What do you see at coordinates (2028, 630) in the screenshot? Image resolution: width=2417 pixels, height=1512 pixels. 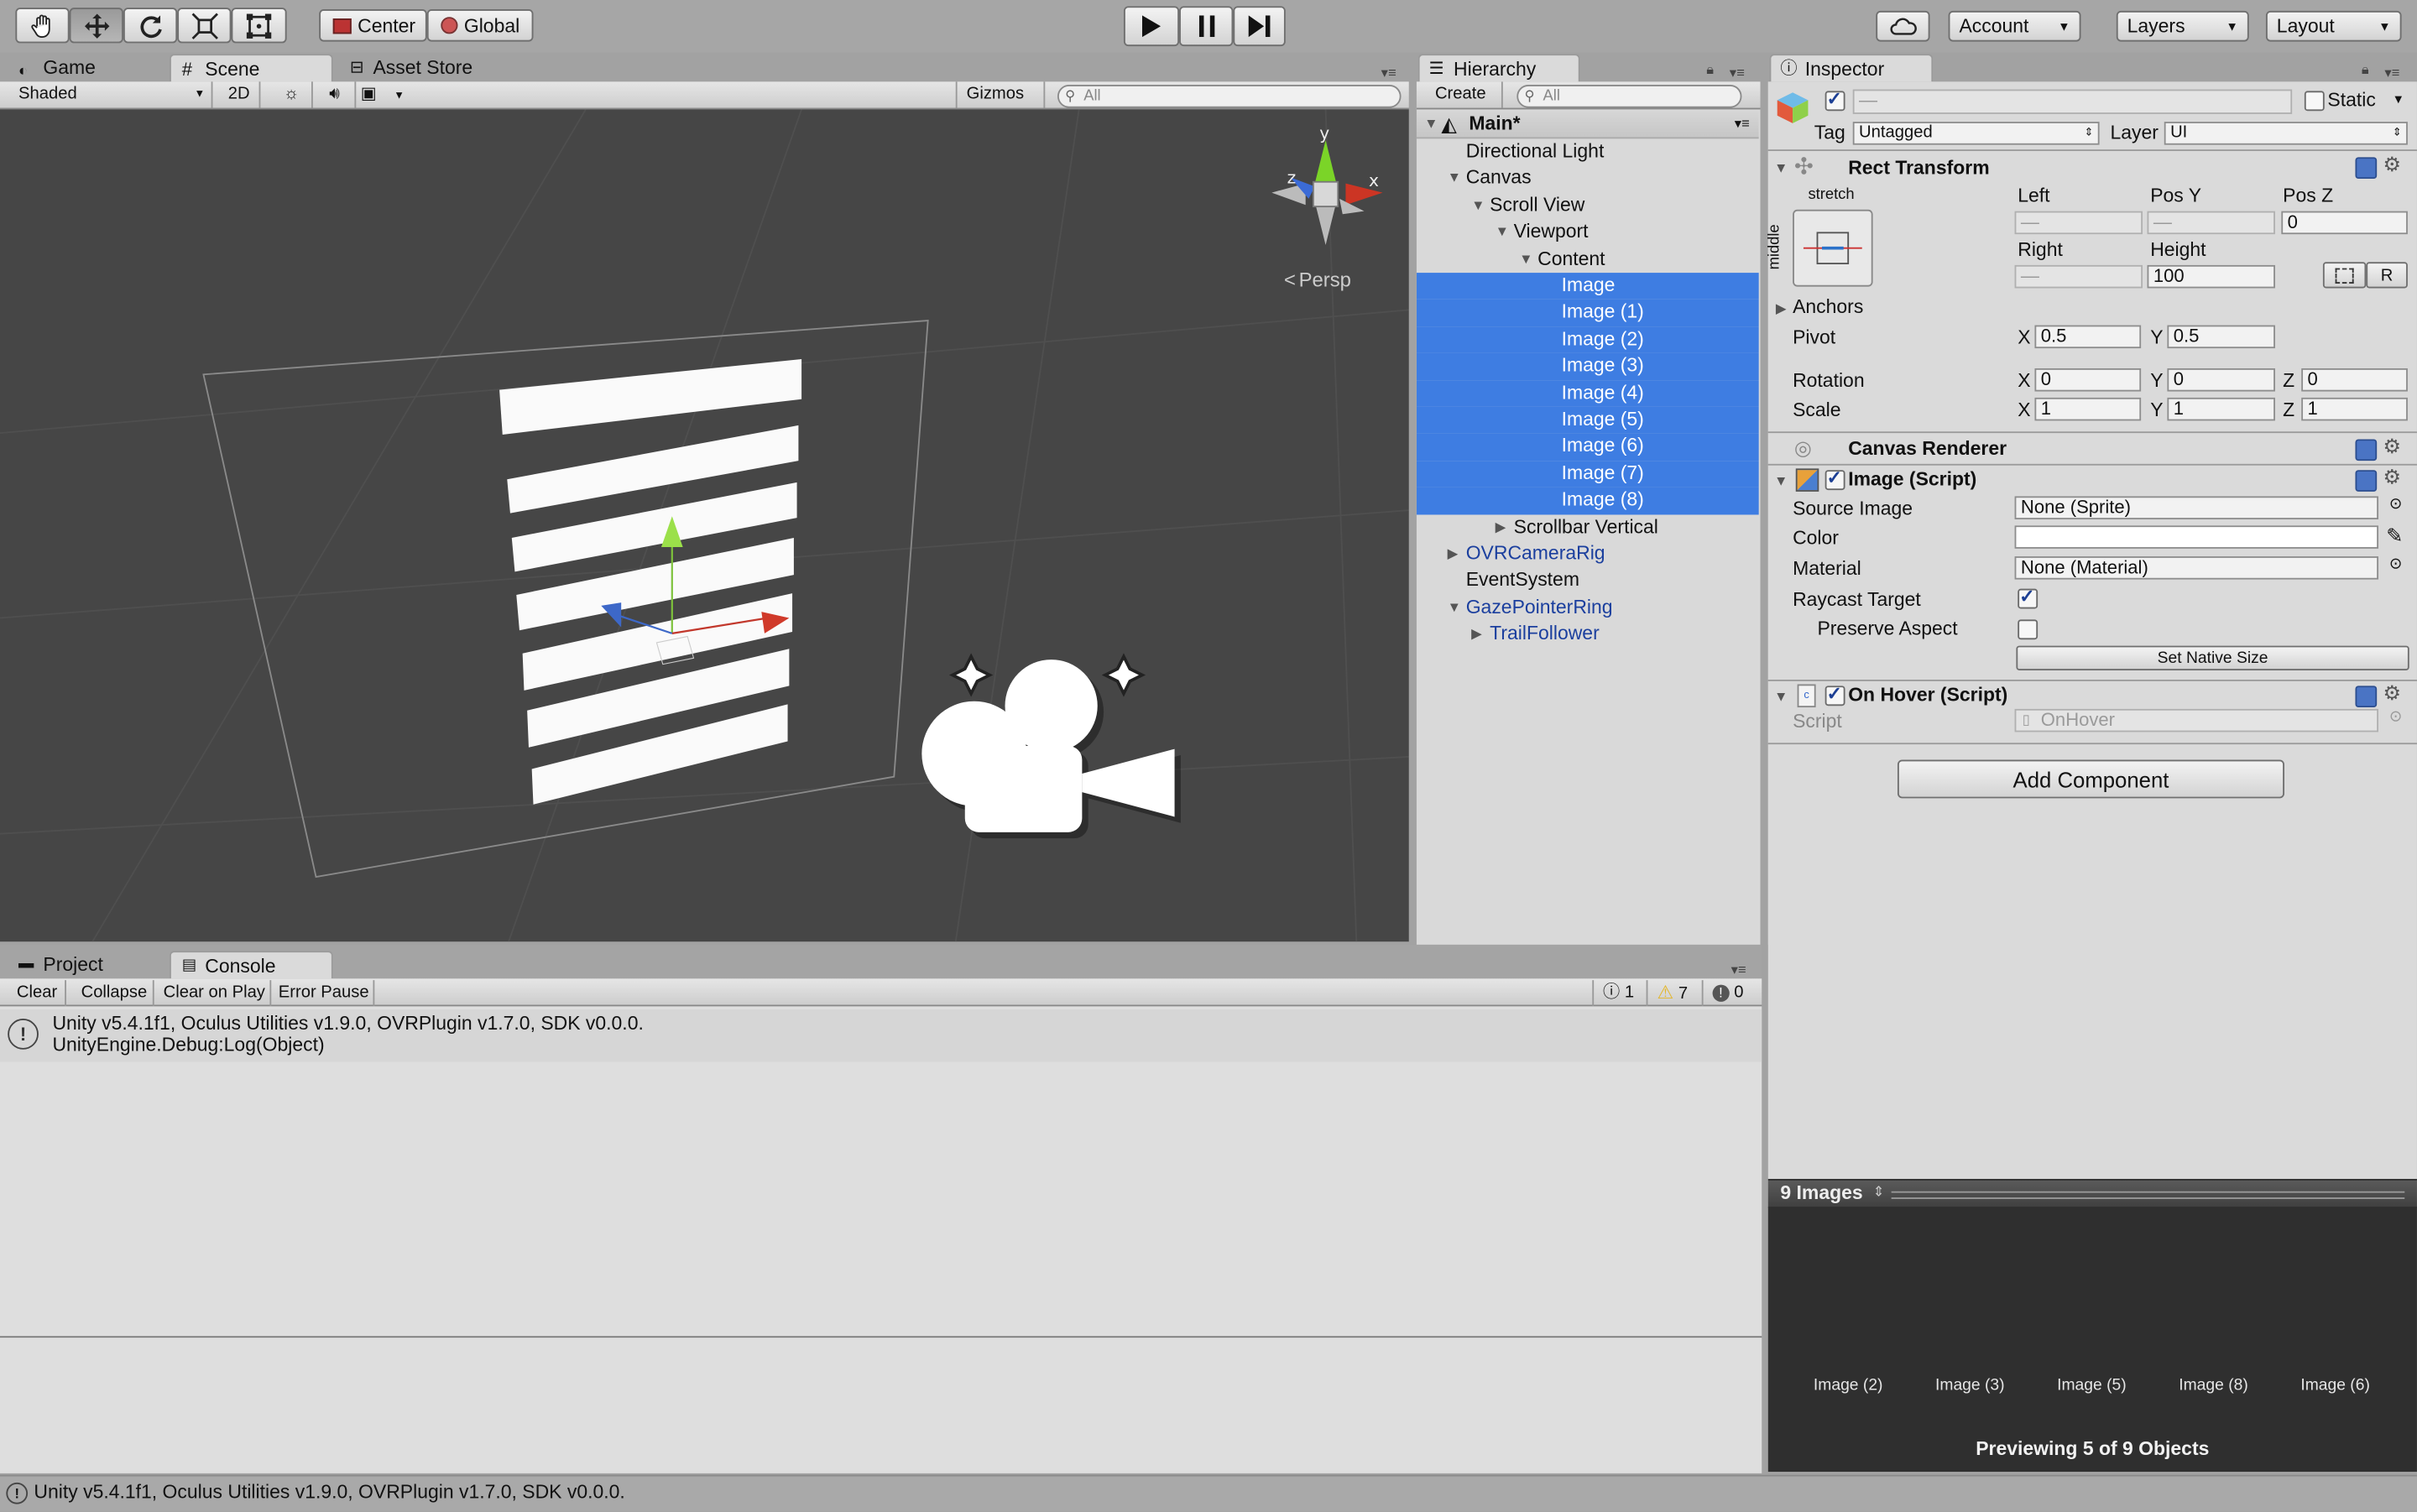 I see `preserve-aspect-checkbox` at bounding box center [2028, 630].